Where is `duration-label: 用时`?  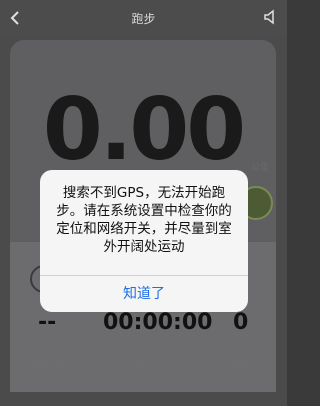
duration-label: 用时 is located at coordinates (143, 366).